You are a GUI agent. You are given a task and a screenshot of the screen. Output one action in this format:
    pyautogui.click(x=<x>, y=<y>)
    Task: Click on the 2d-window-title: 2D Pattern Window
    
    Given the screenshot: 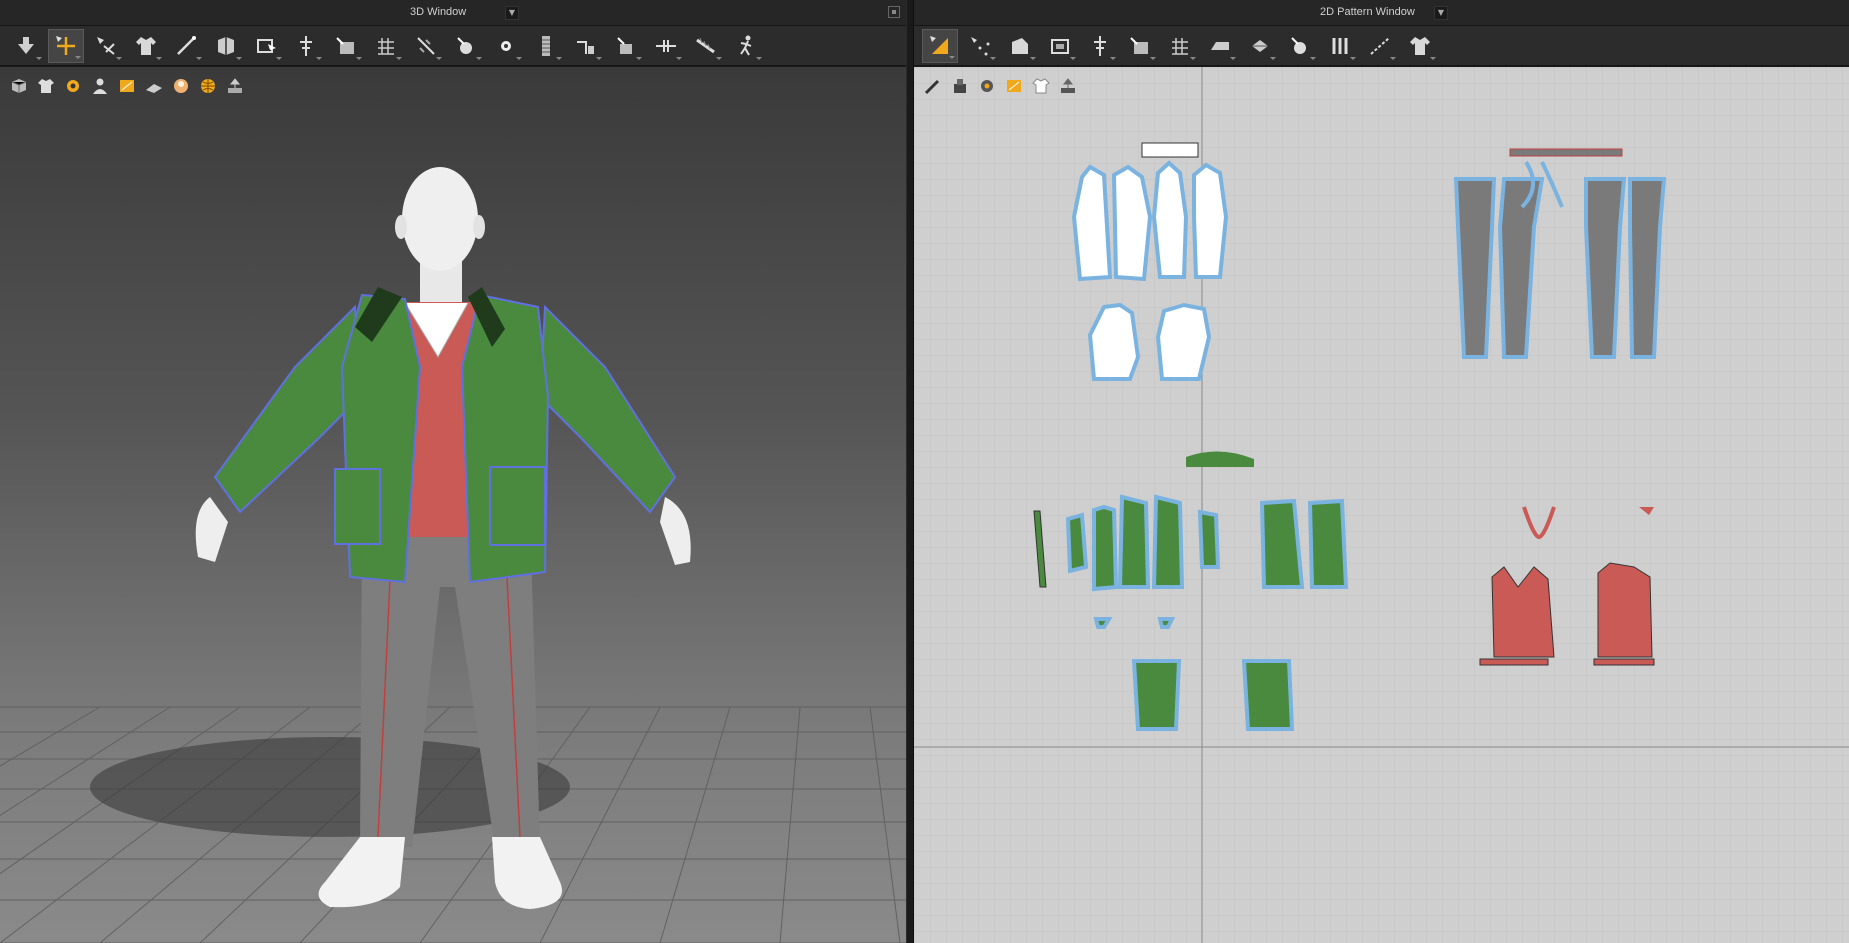 What is the action you would take?
    pyautogui.click(x=1367, y=12)
    